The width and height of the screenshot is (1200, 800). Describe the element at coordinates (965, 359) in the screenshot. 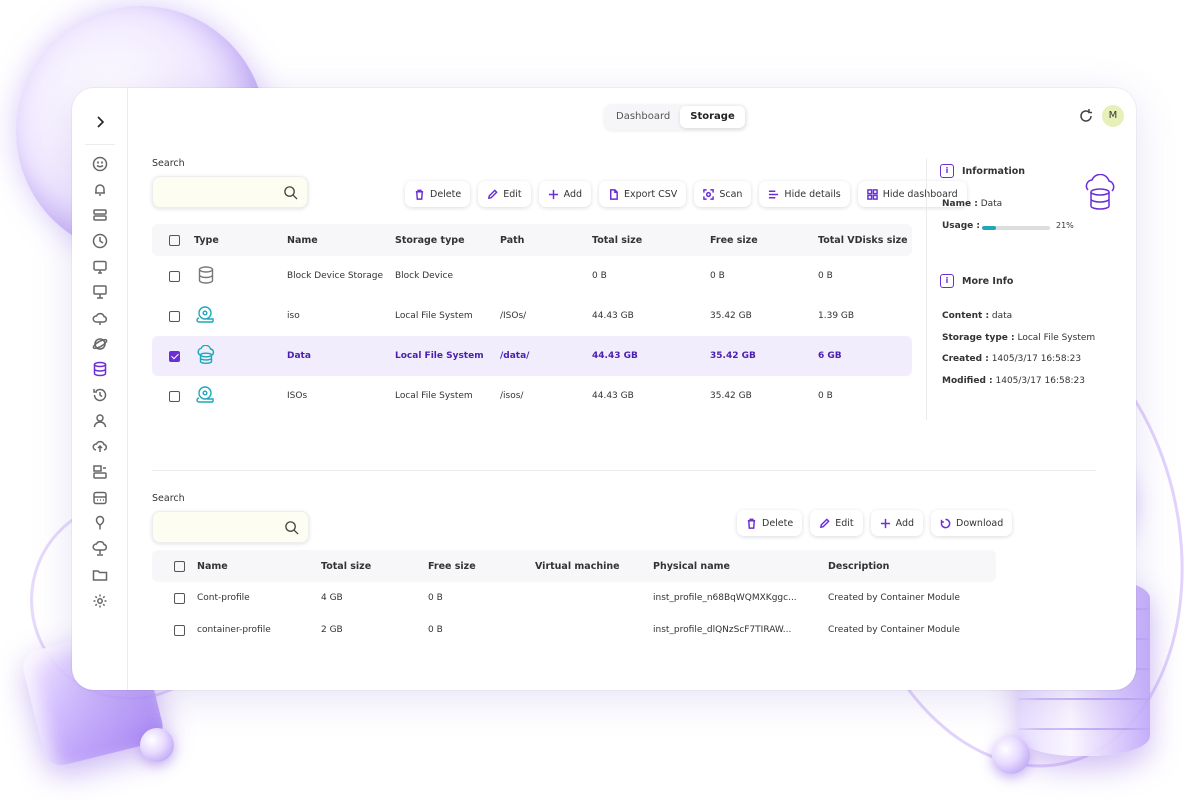

I see `created-label: Created :` at that location.